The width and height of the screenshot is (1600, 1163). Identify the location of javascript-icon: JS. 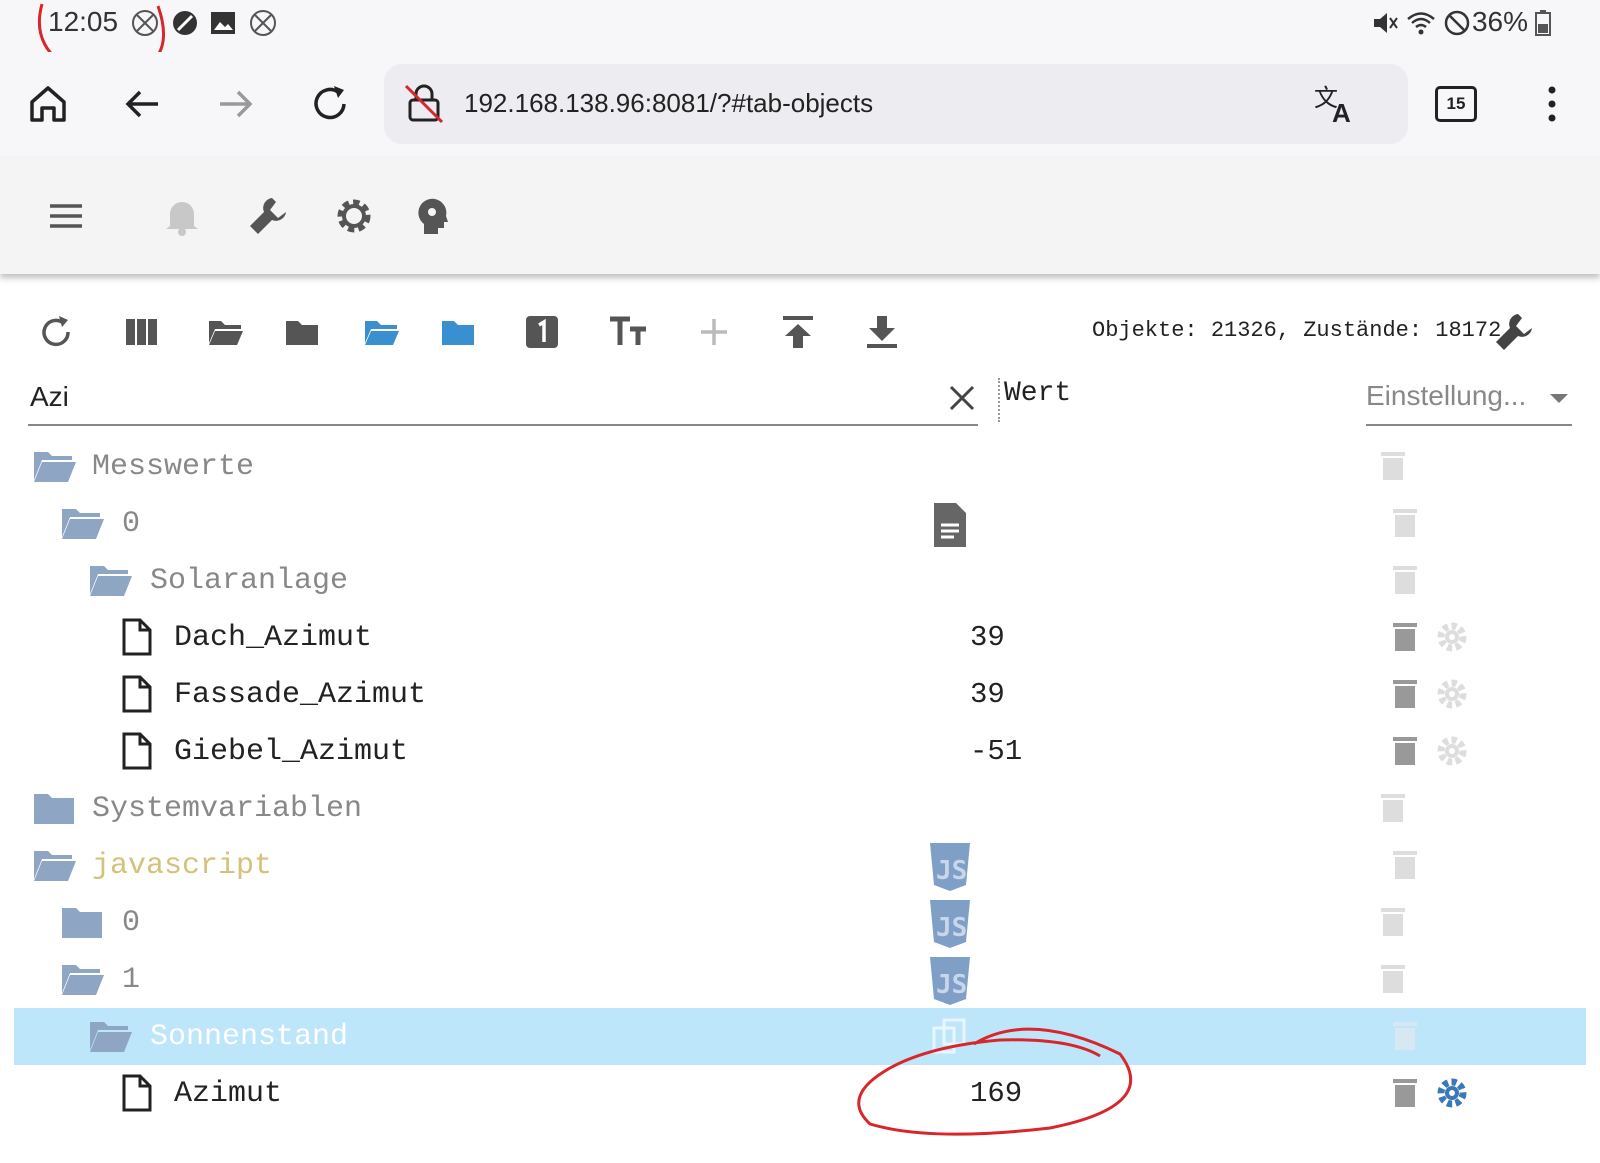
(950, 867).